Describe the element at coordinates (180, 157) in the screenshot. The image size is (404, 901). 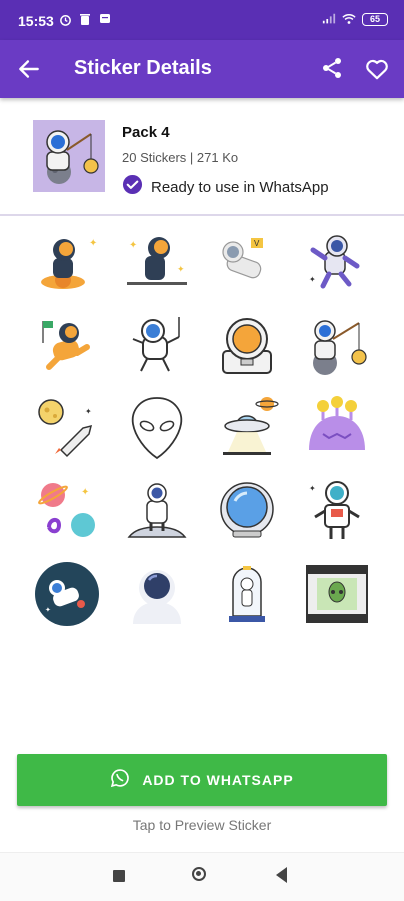
I see `pack-meta: 20 Stickers | 271 Ko` at that location.